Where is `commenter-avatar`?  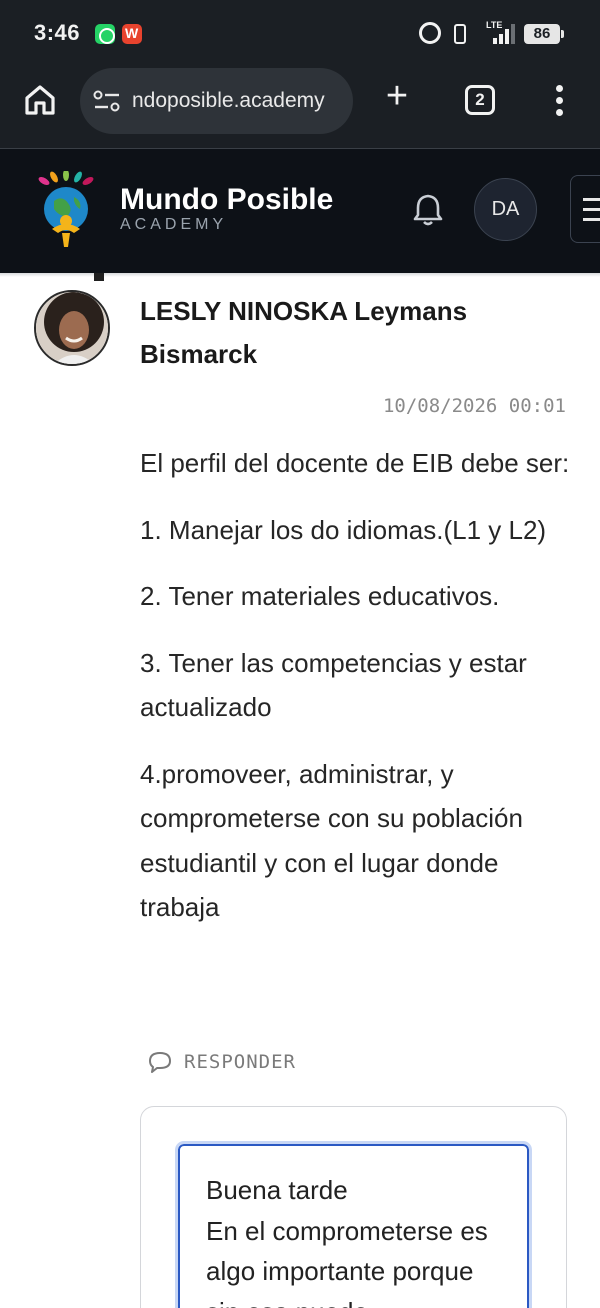 commenter-avatar is located at coordinates (72, 328).